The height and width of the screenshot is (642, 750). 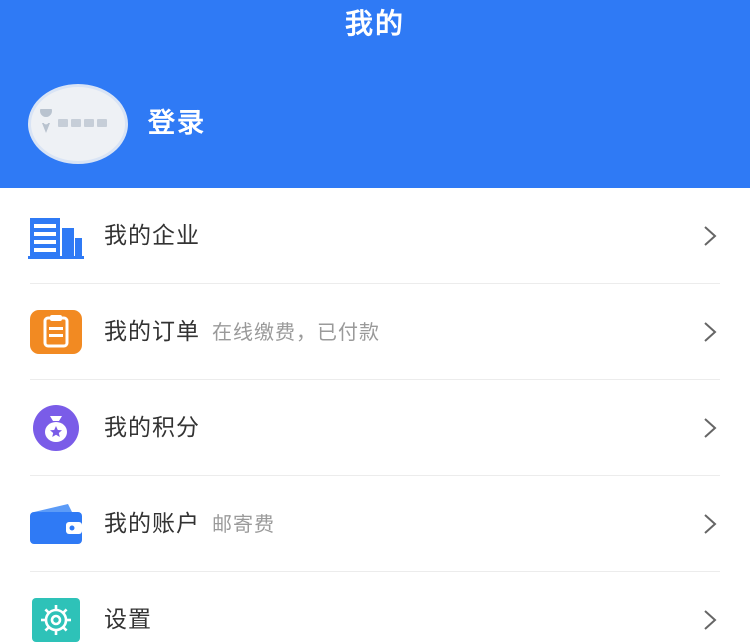 I want to click on login-link: 登录, so click(x=177, y=124).